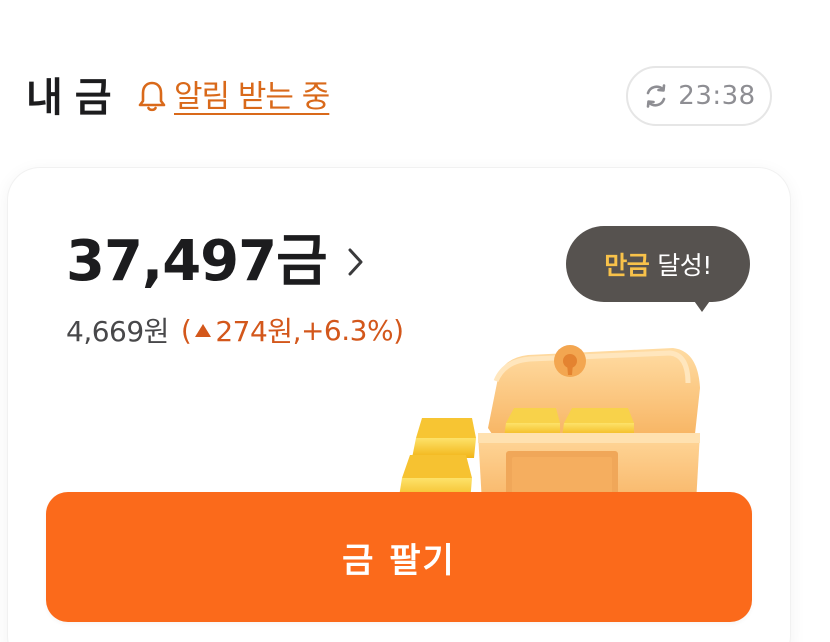 The image size is (830, 642). Describe the element at coordinates (117, 331) in the screenshot. I see `gold-value-krw: 4,669원` at that location.